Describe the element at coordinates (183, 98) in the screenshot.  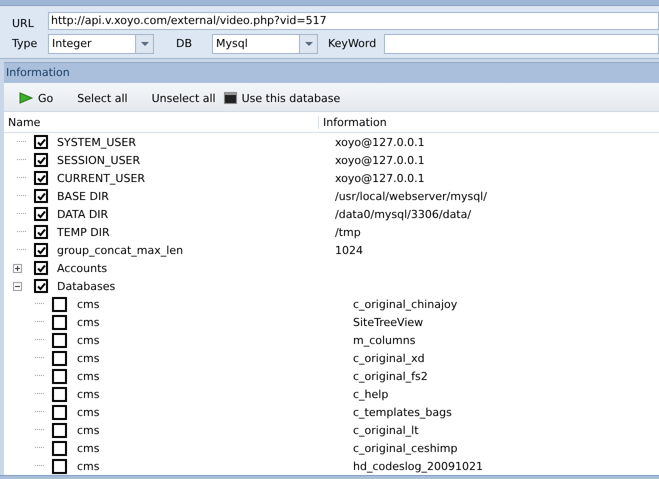
I see `toolbar-button: Unselect all` at that location.